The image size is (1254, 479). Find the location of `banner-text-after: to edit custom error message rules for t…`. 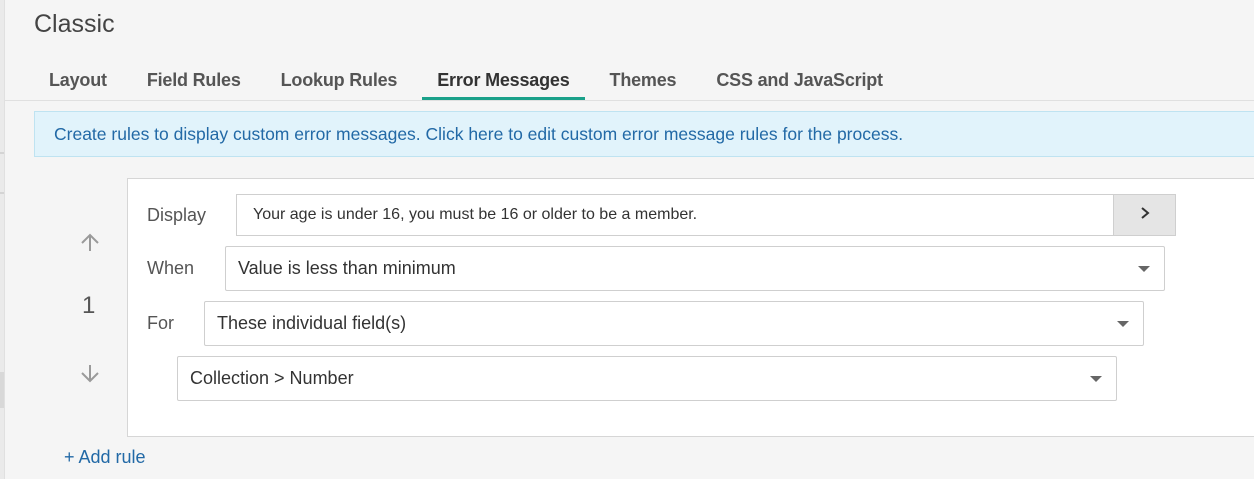

banner-text-after: to edit custom error message rules for t… is located at coordinates (703, 134).